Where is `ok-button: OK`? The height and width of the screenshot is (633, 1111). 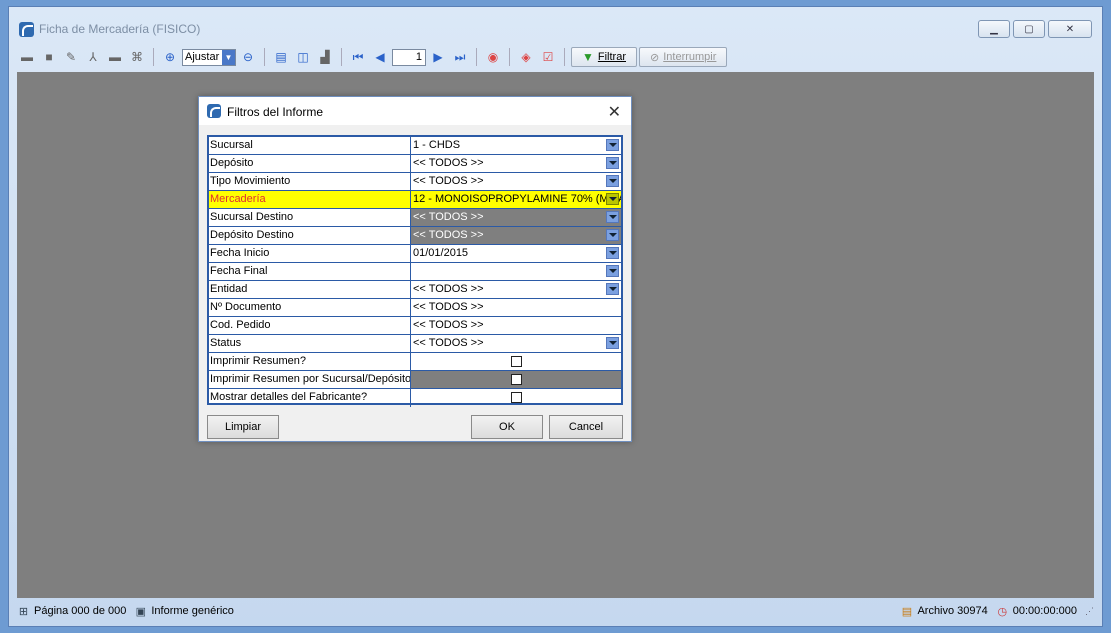 ok-button: OK is located at coordinates (507, 427).